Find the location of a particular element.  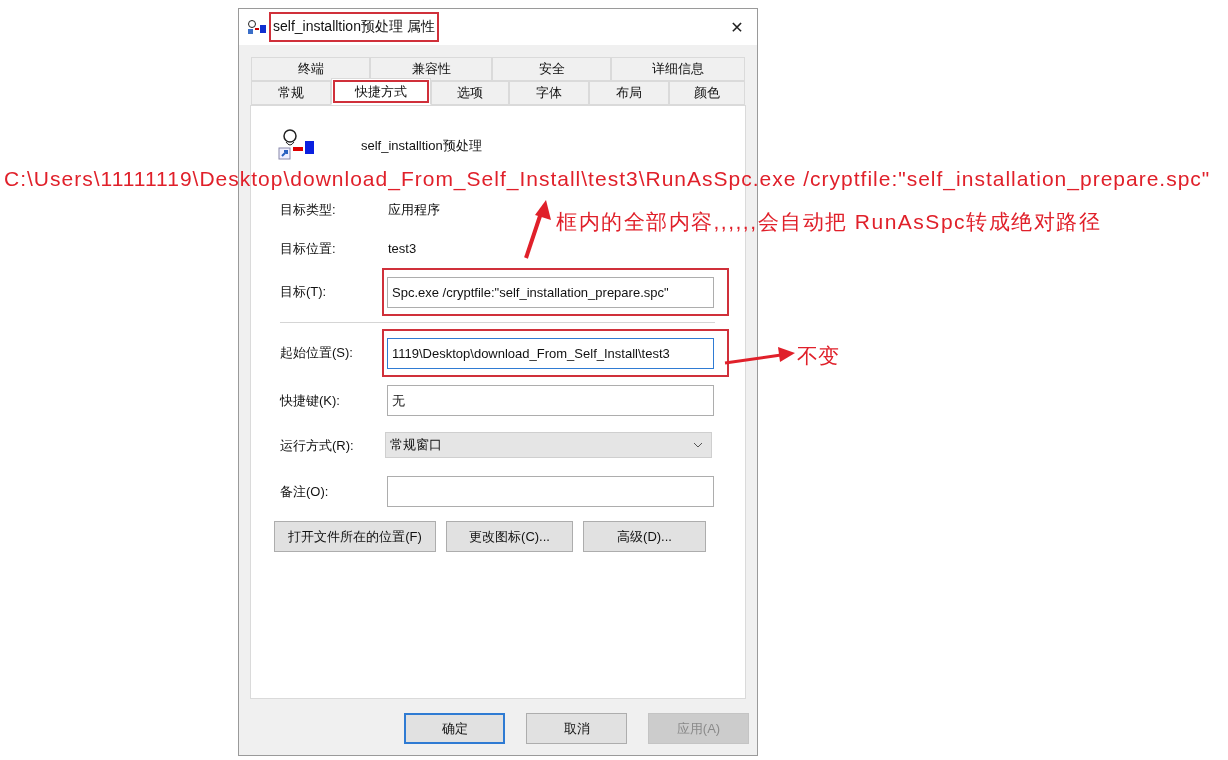

close-button: ✕ is located at coordinates (737, 27).